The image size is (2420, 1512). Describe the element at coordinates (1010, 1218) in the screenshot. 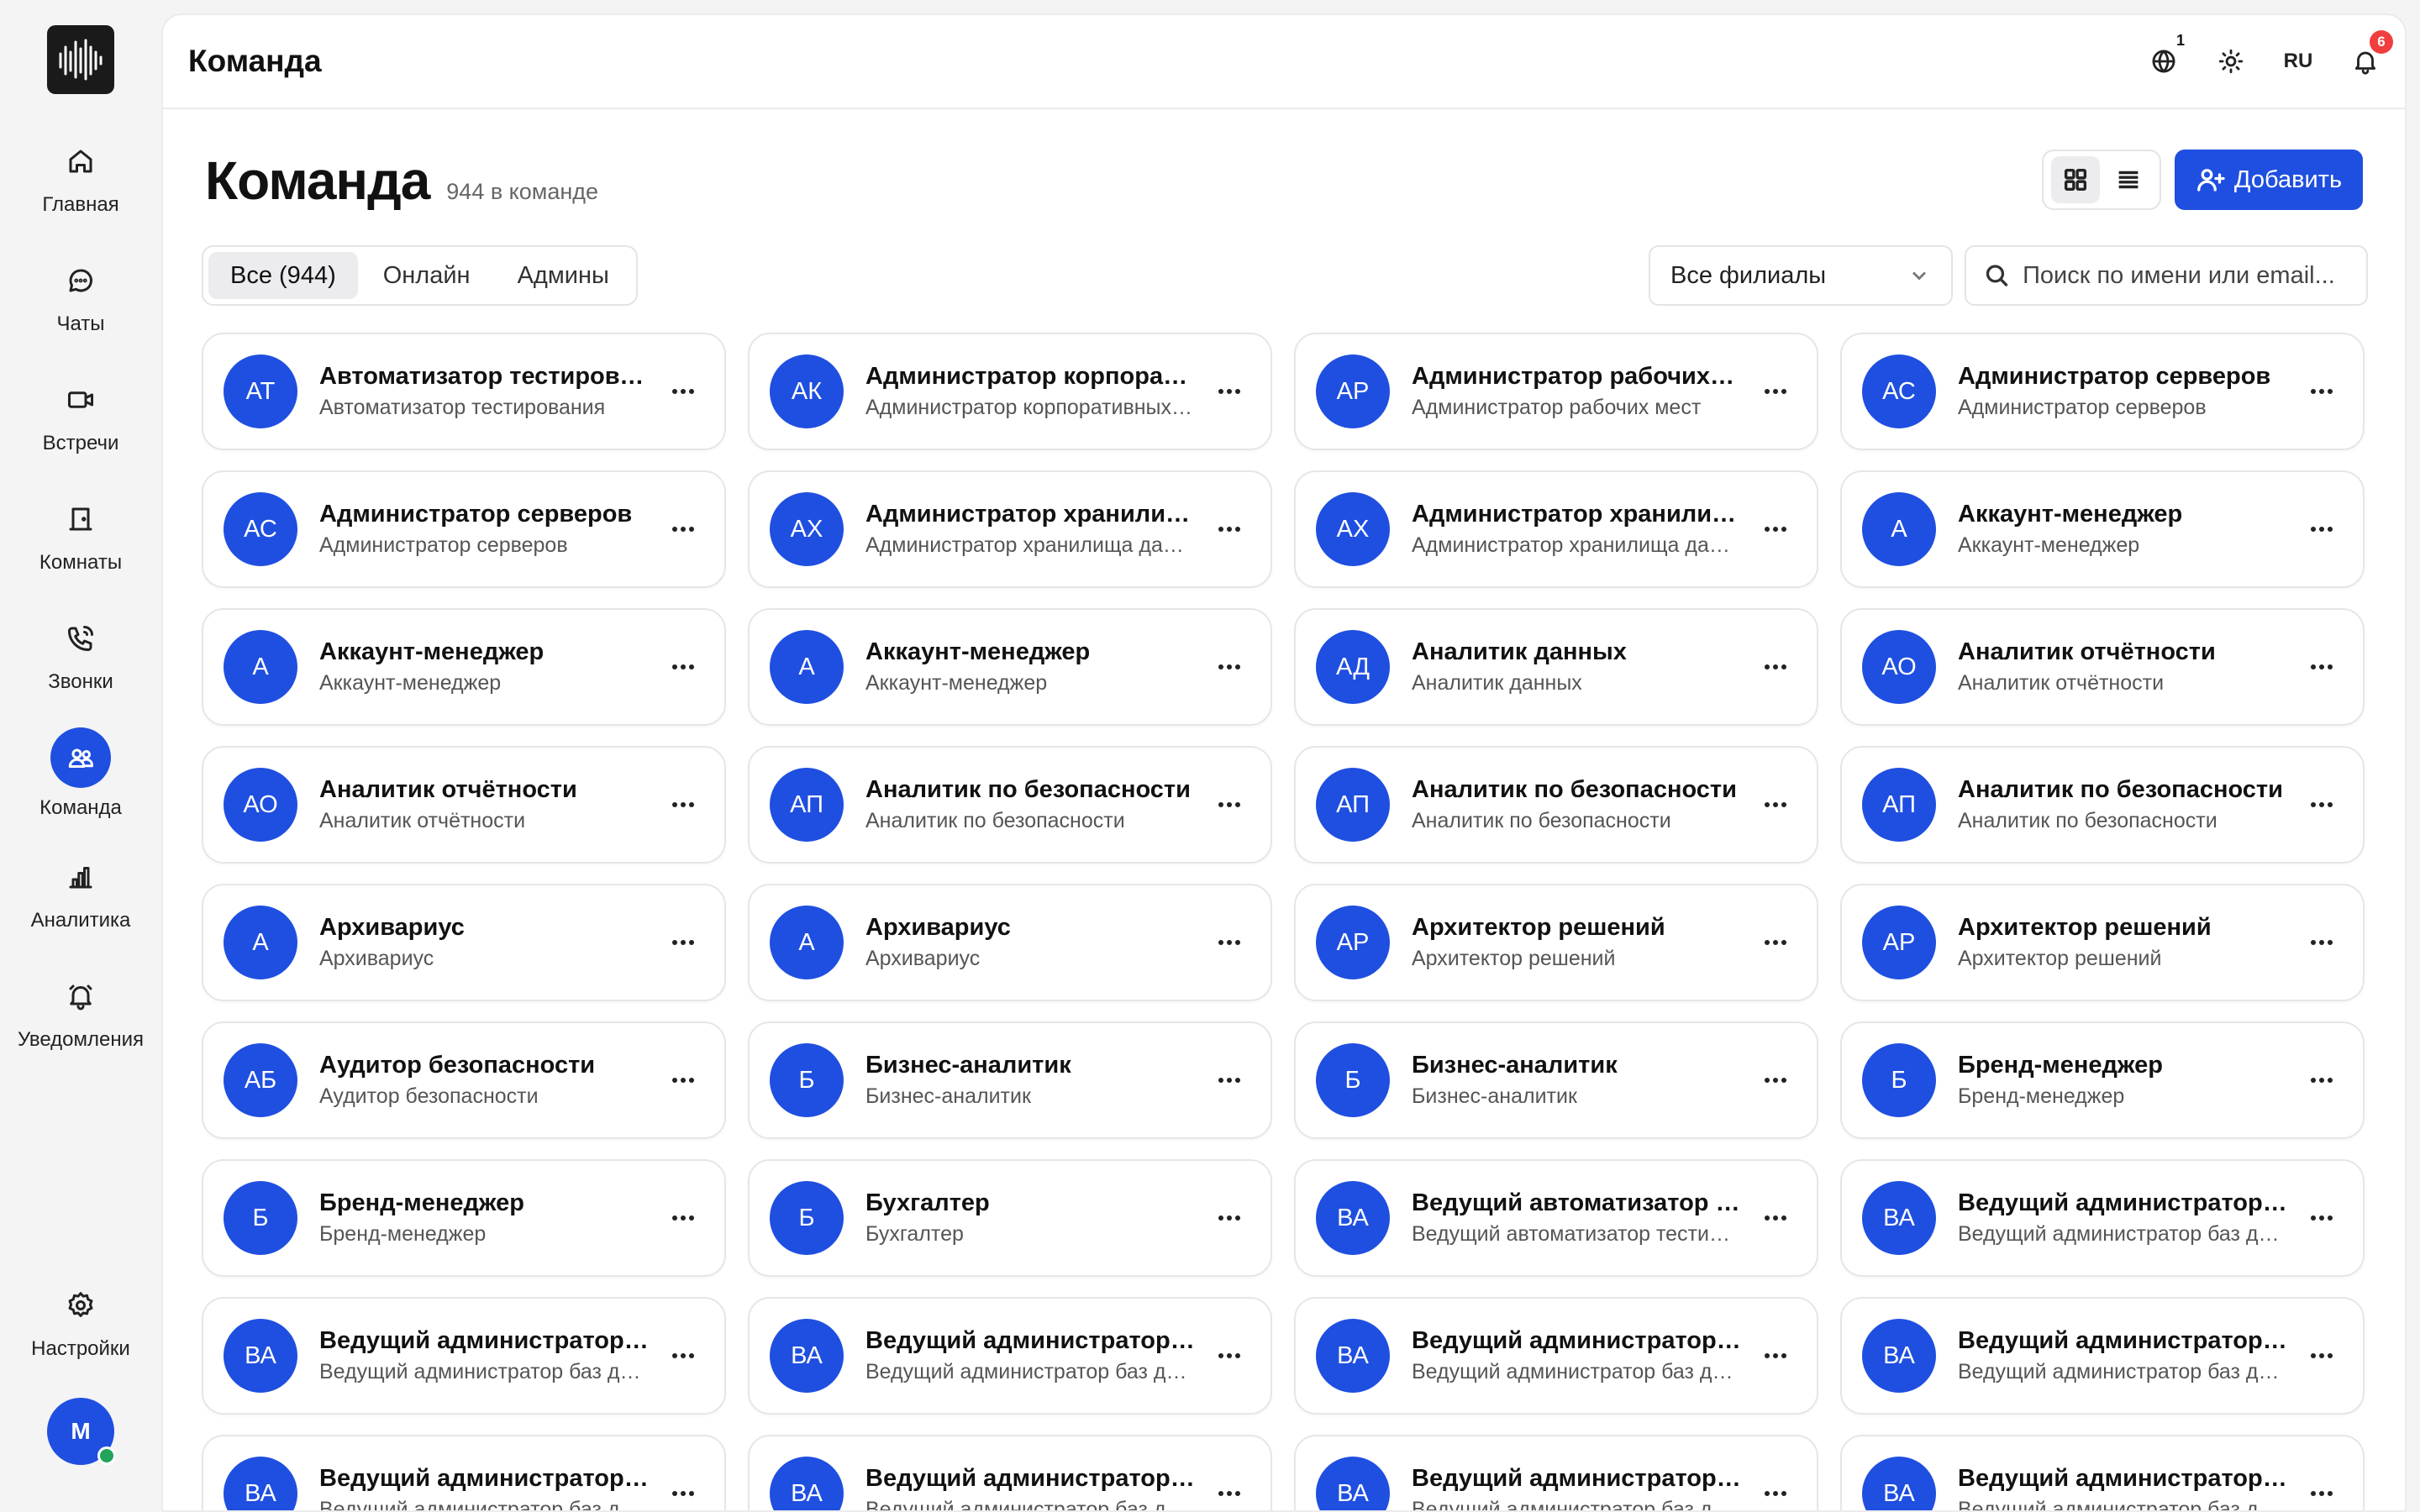

I see `member-card: Б Бухгалтер Бухгалтер` at that location.